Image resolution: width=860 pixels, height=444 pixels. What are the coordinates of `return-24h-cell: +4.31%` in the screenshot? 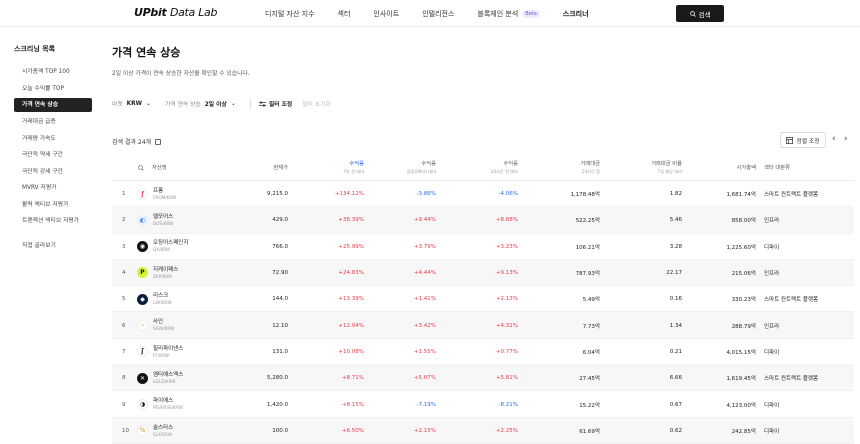 It's located at (506, 325).